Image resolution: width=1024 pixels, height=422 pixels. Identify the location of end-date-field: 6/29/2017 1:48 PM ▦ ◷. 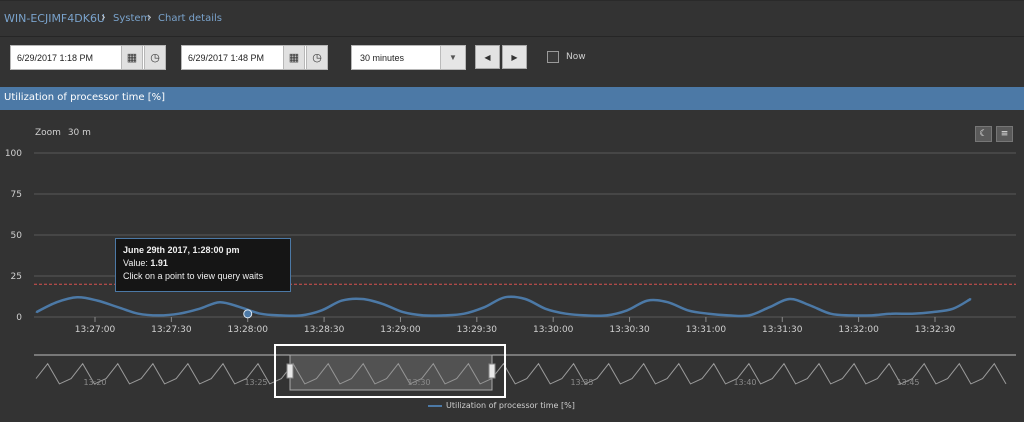
(254, 57).